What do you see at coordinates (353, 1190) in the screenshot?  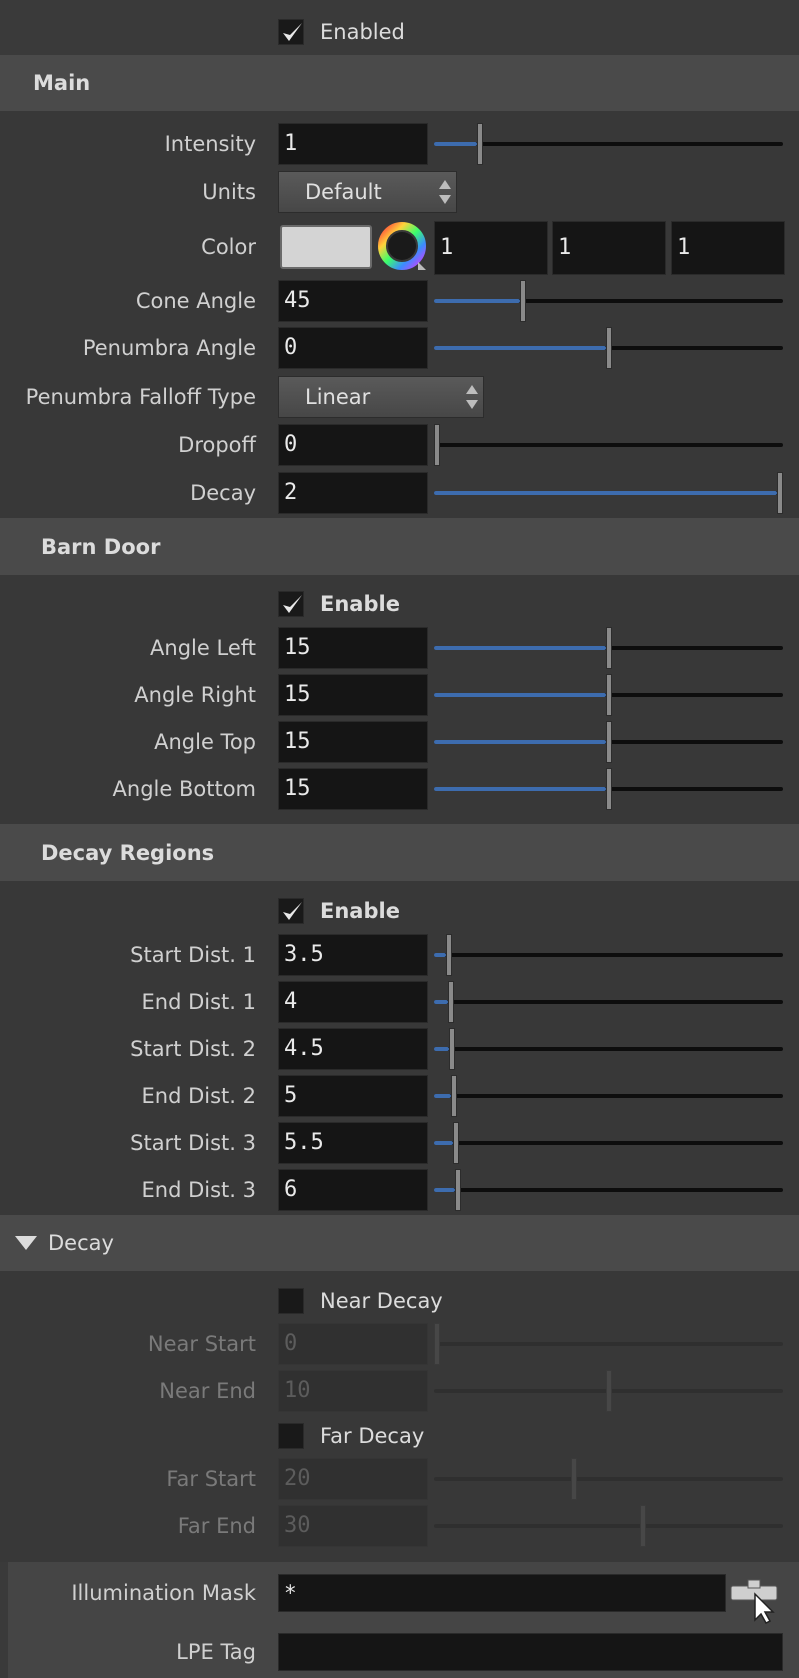 I see `end-dist-3-field: 6` at bounding box center [353, 1190].